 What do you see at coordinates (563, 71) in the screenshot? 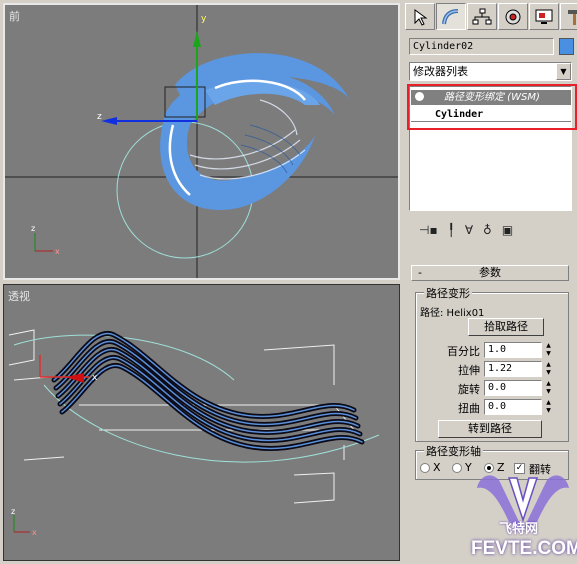
I see `chevron-down-icon: ▼` at bounding box center [563, 71].